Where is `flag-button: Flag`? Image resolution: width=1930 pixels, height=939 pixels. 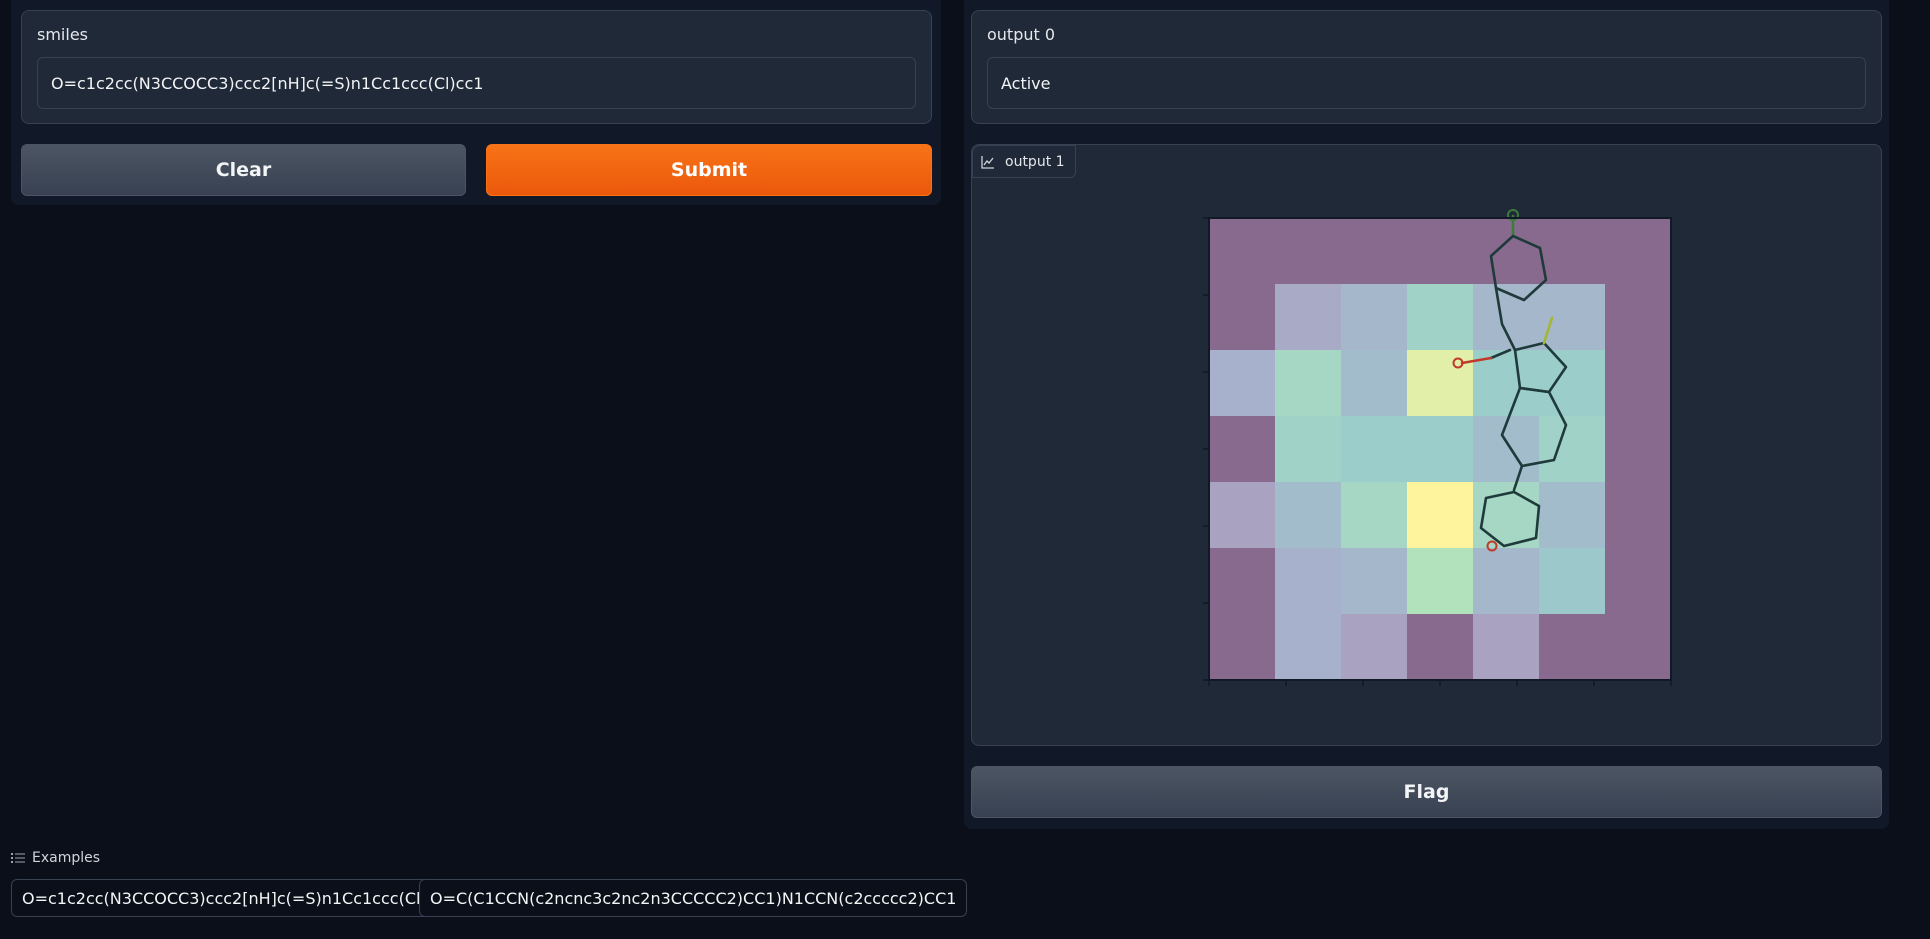
flag-button: Flag is located at coordinates (1426, 792).